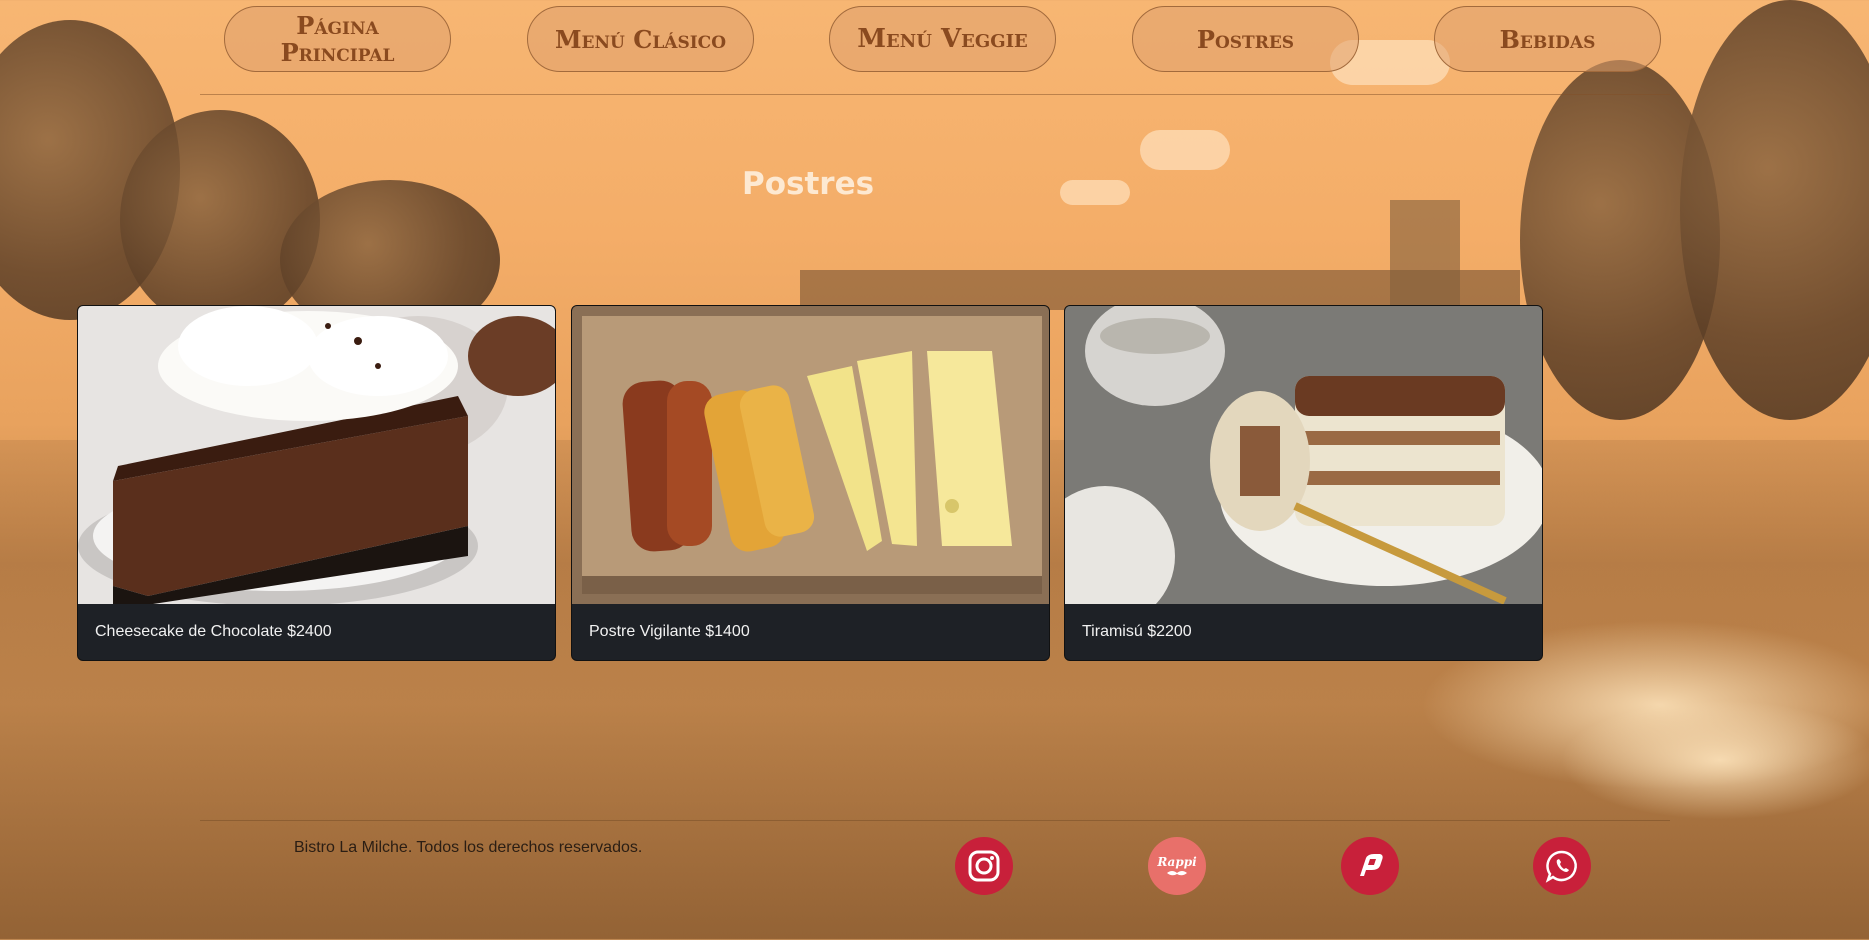 The width and height of the screenshot is (1869, 940). I want to click on nav-postres-button: Postres, so click(1245, 39).